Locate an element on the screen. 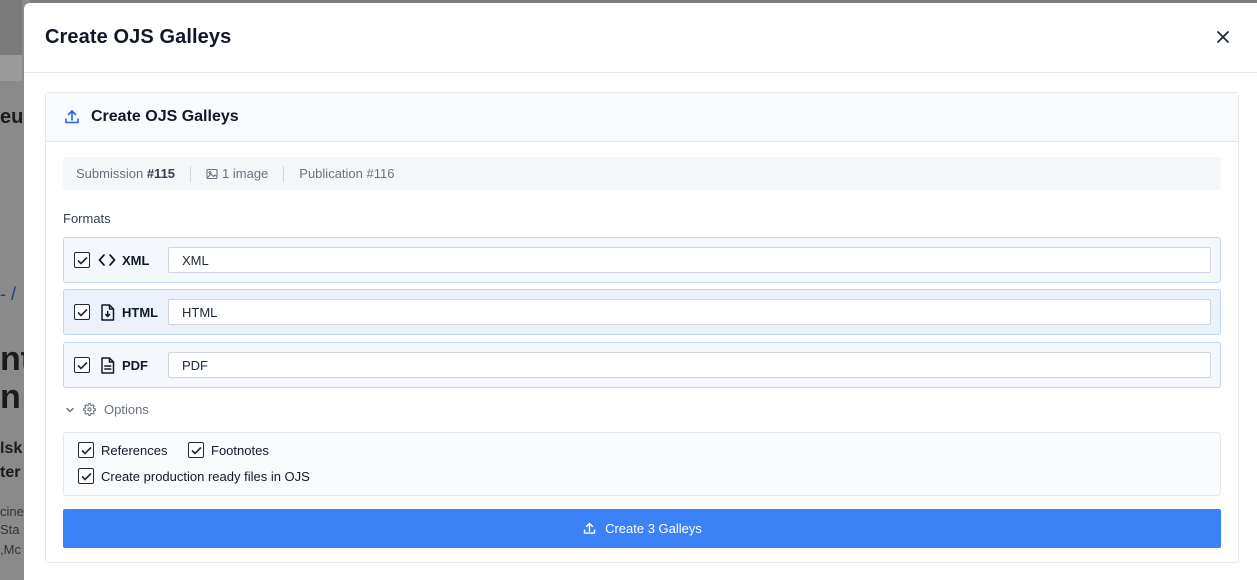  close-button is located at coordinates (1223, 37).